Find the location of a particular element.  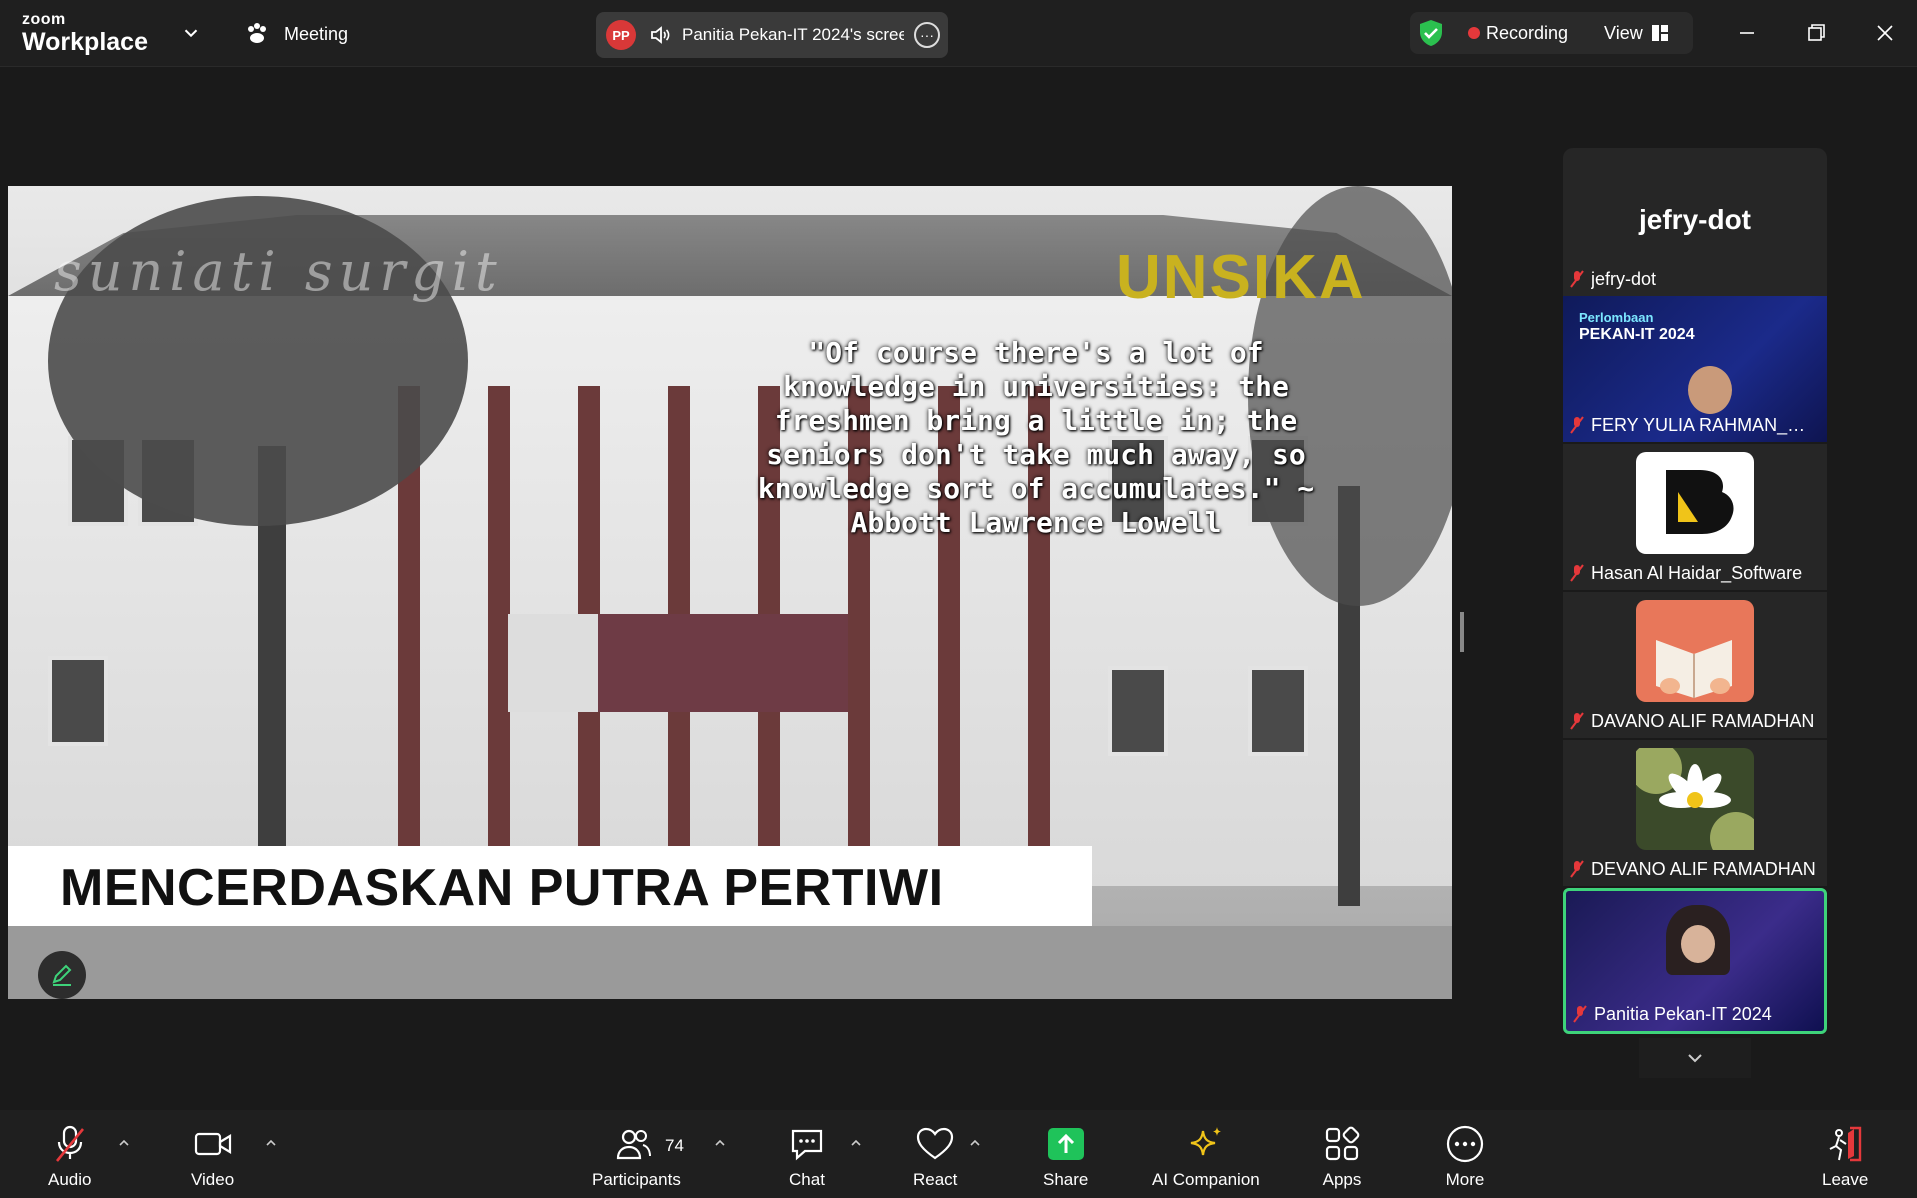

view-button: View is located at coordinates (1636, 33).